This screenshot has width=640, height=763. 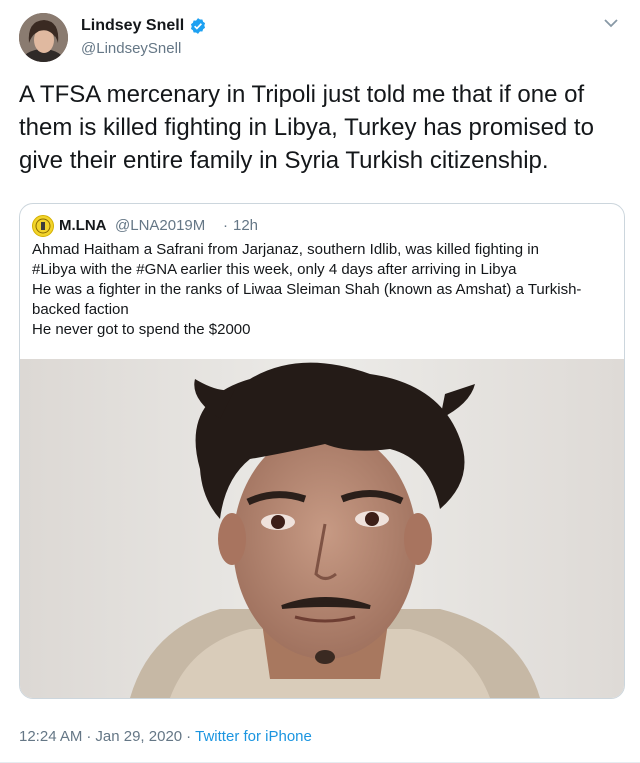 What do you see at coordinates (246, 225) in the screenshot?
I see `quoted-timestamp: 12h` at bounding box center [246, 225].